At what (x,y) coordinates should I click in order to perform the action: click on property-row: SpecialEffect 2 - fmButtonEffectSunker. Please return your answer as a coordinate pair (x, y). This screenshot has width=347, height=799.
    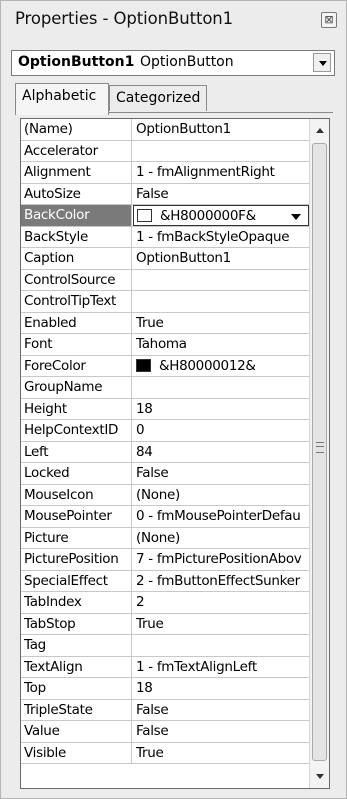
    Looking at the image, I should click on (165, 581).